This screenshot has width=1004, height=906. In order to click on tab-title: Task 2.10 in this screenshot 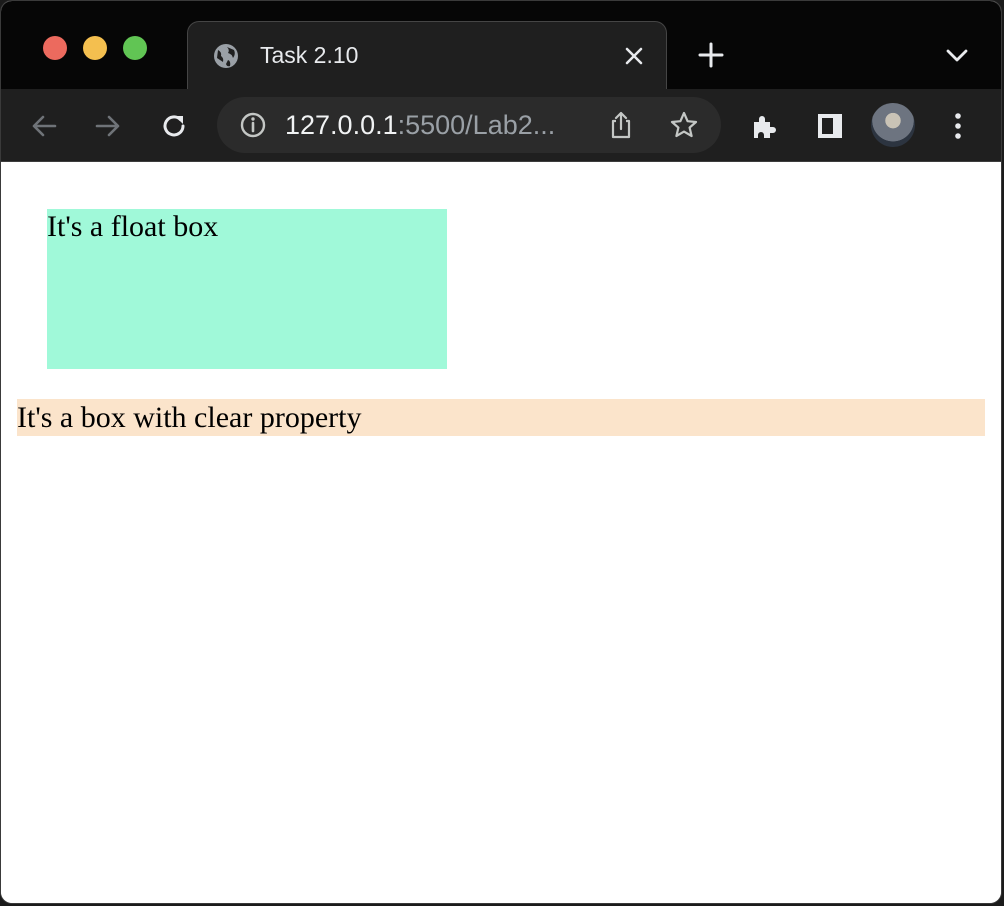, I will do `click(309, 55)`.